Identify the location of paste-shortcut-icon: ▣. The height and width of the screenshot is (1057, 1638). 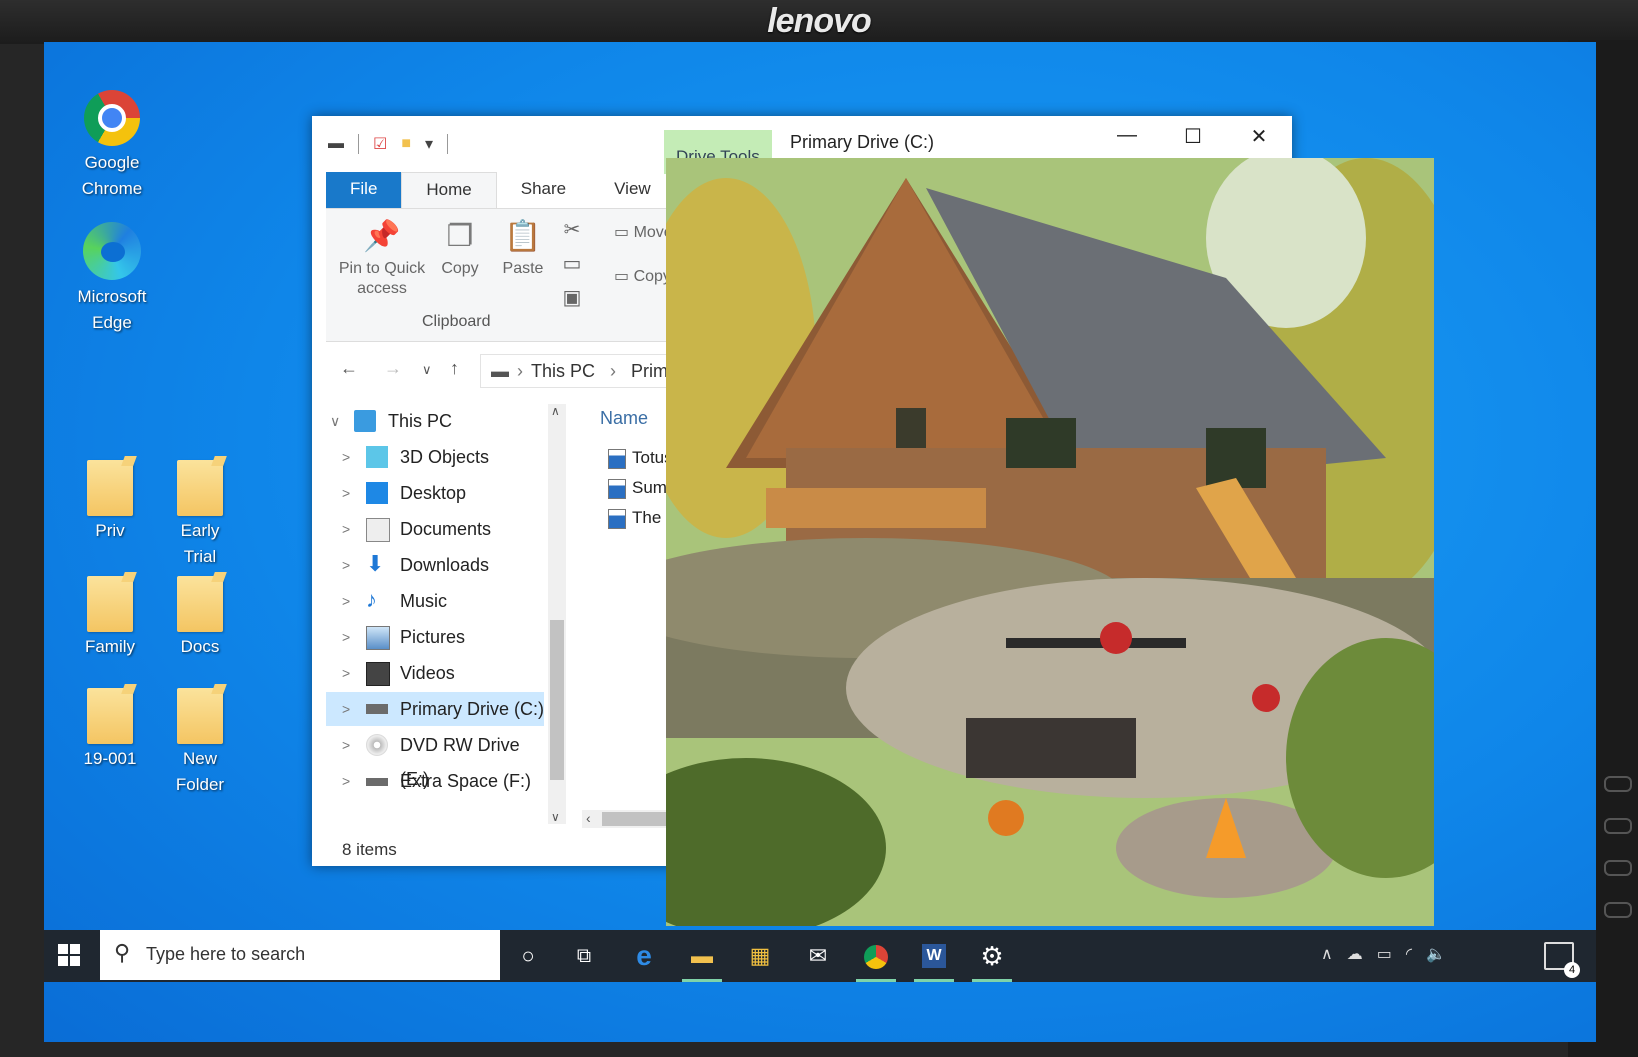
(572, 298).